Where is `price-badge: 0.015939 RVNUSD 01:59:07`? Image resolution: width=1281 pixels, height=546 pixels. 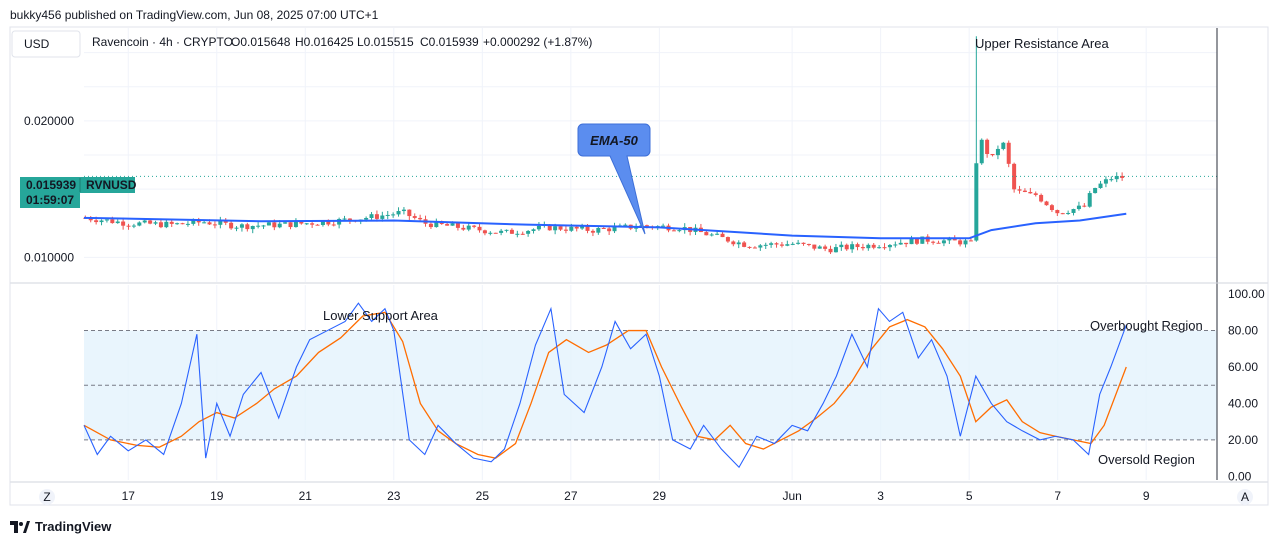 price-badge: 0.015939 RVNUSD 01:59:07 is located at coordinates (78, 192).